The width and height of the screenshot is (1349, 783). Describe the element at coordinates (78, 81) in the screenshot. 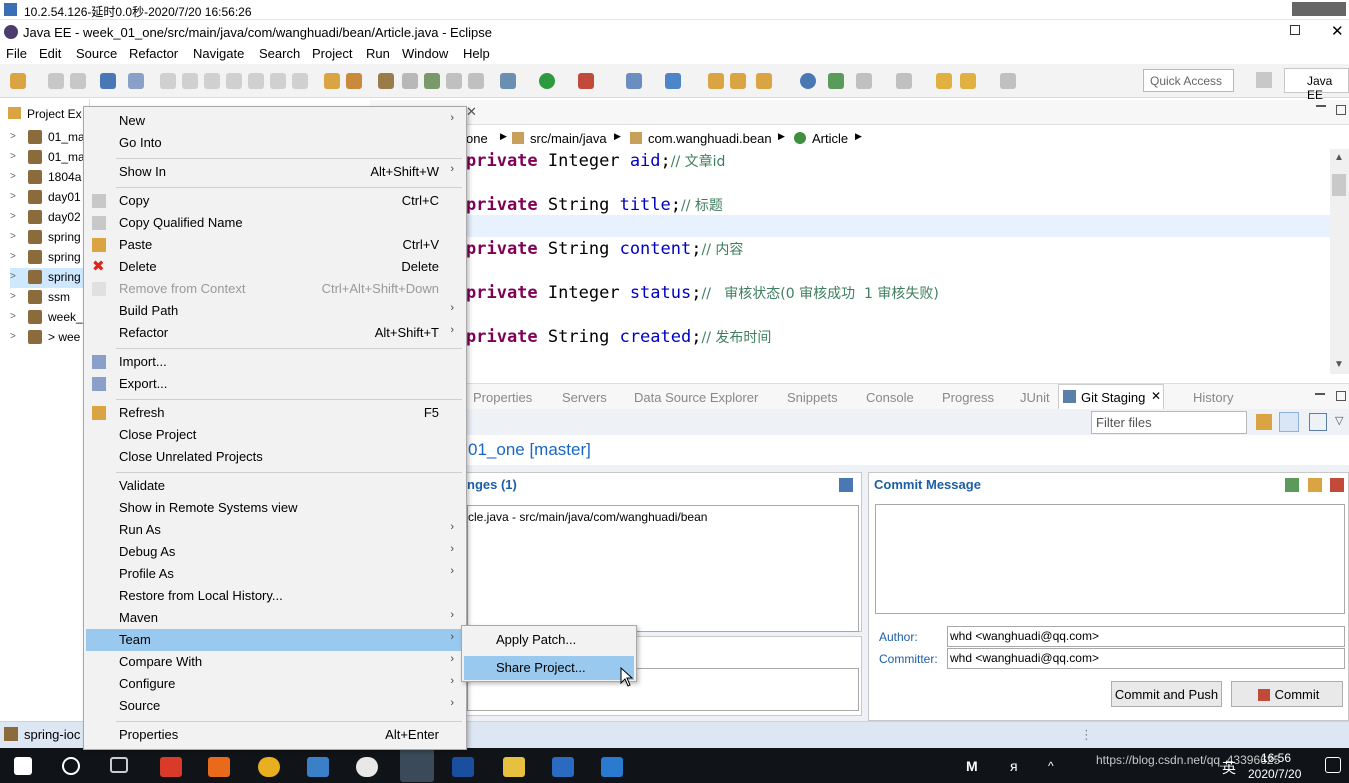

I see `save-all-icon` at that location.